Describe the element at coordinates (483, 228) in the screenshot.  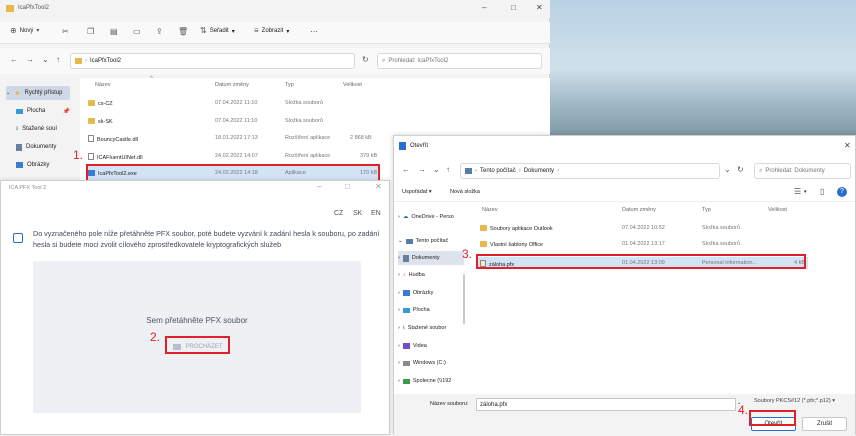
I see `folder-icon` at that location.